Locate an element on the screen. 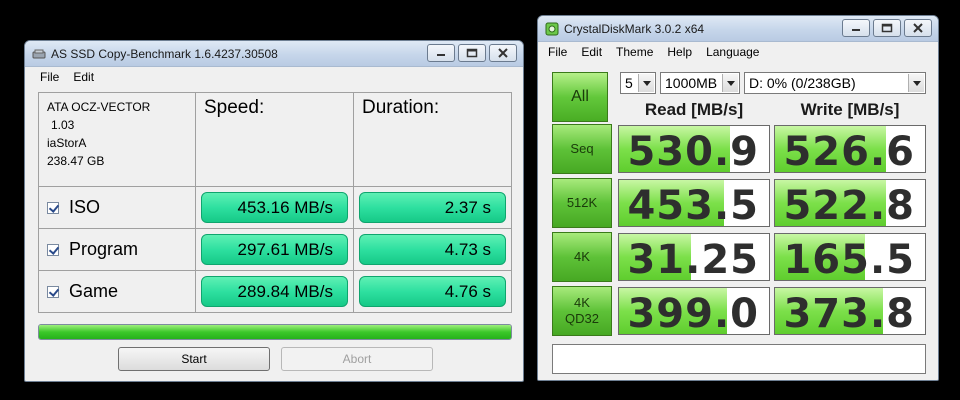 Image resolution: width=960 pixels, height=400 pixels. game-speed: 289.84 MB/s is located at coordinates (274, 291).